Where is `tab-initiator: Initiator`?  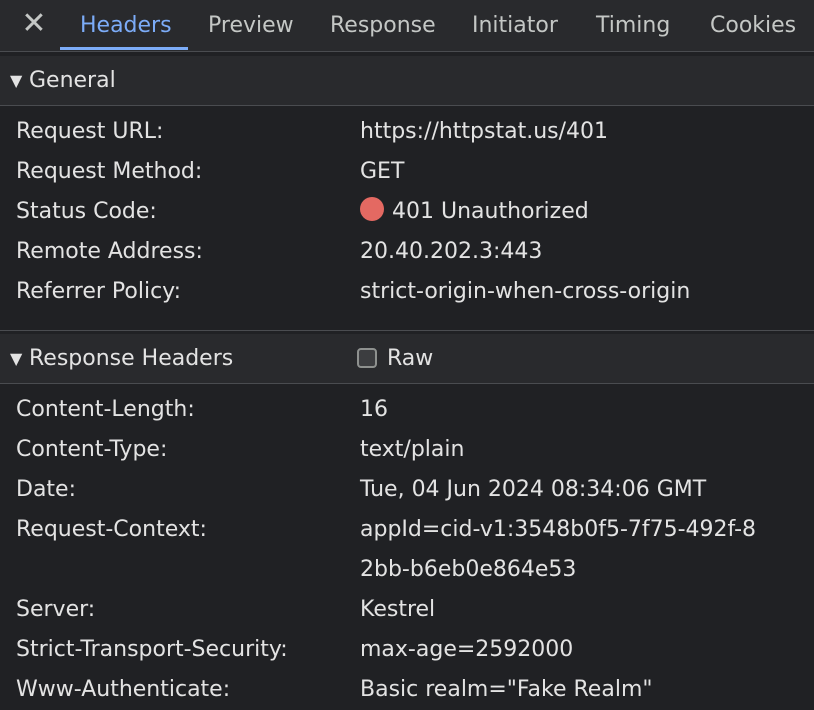
tab-initiator: Initiator is located at coordinates (515, 25).